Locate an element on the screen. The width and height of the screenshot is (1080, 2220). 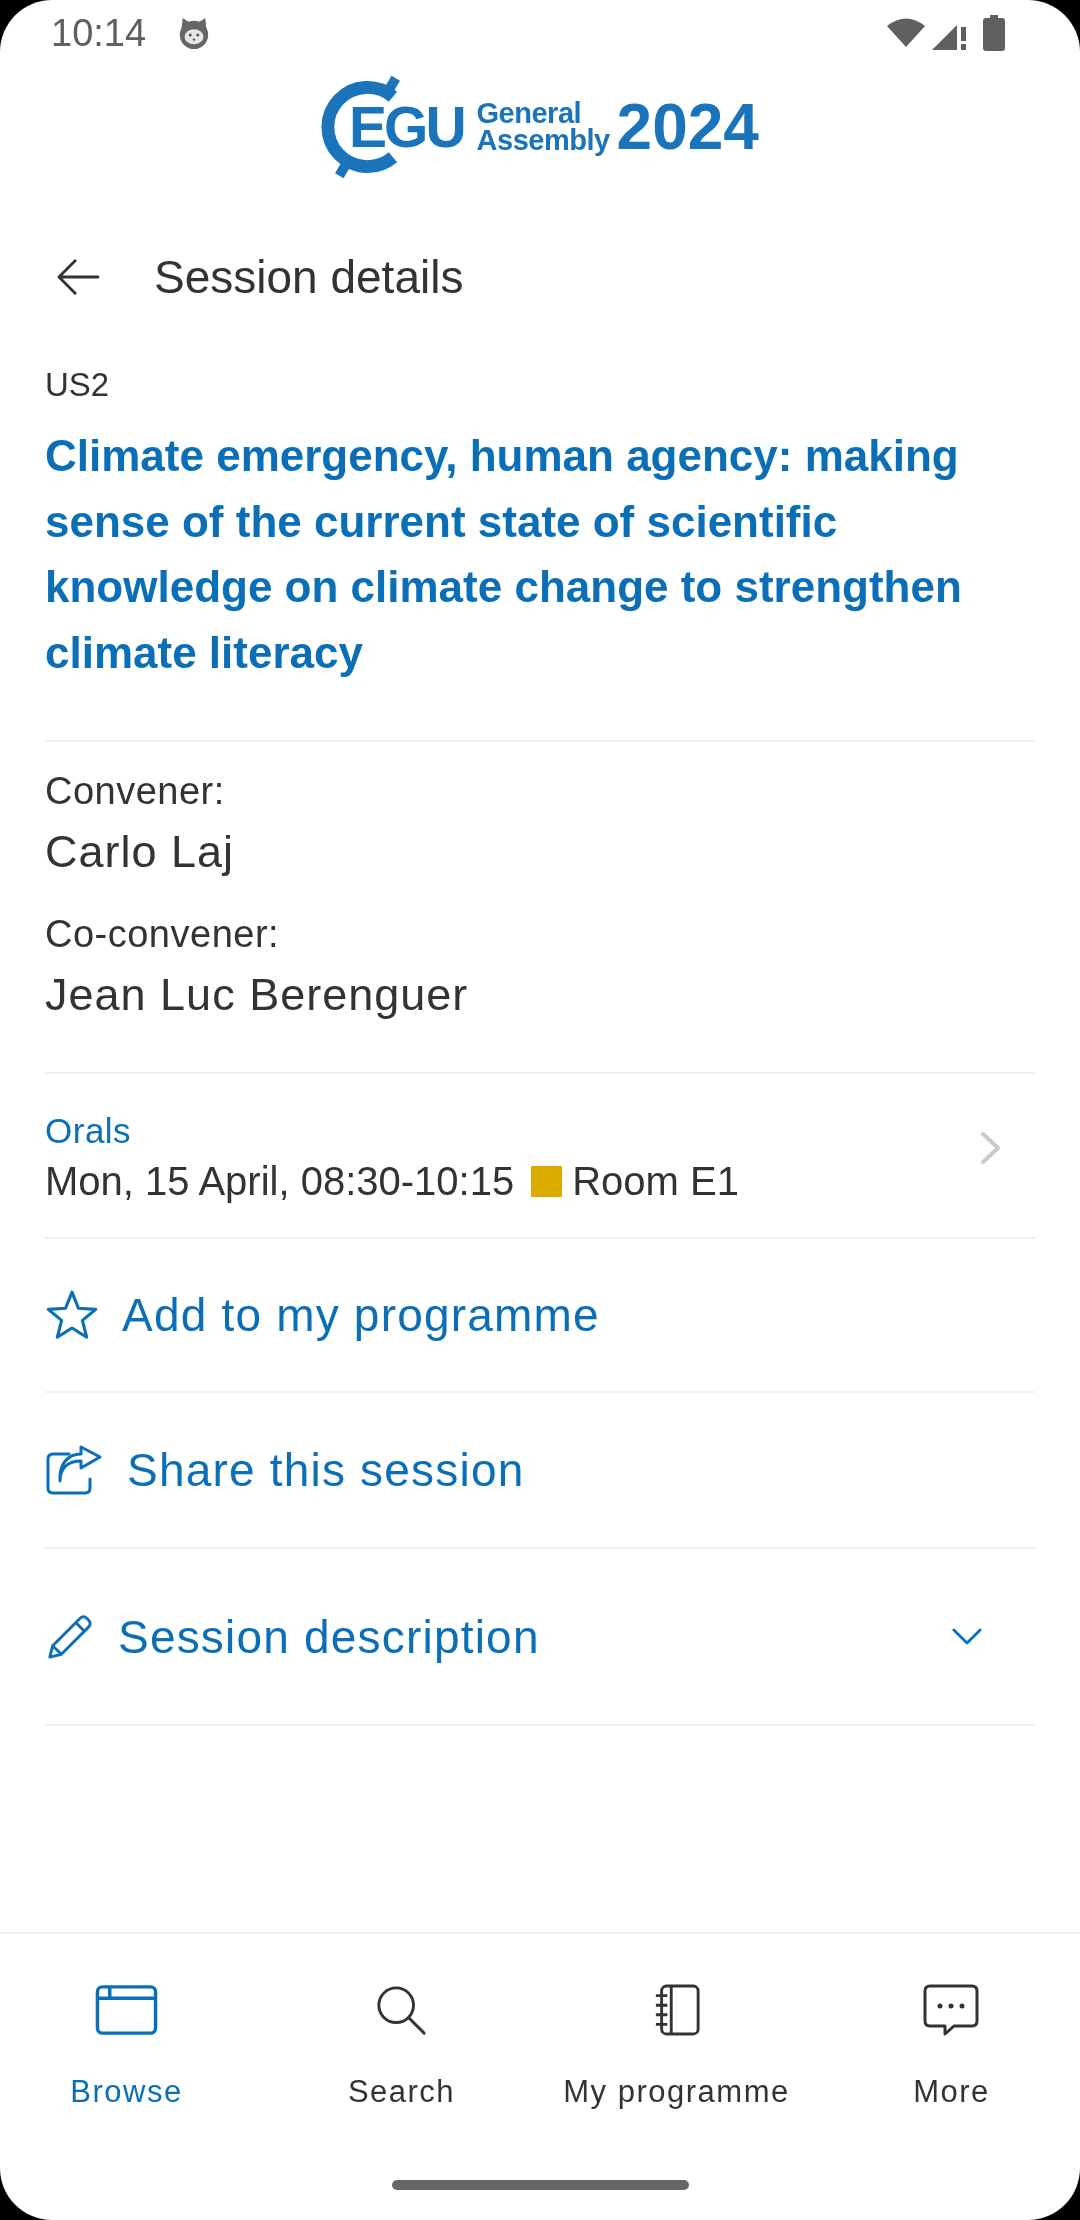
logo-wordmark: EGU is located at coordinates (406, 127).